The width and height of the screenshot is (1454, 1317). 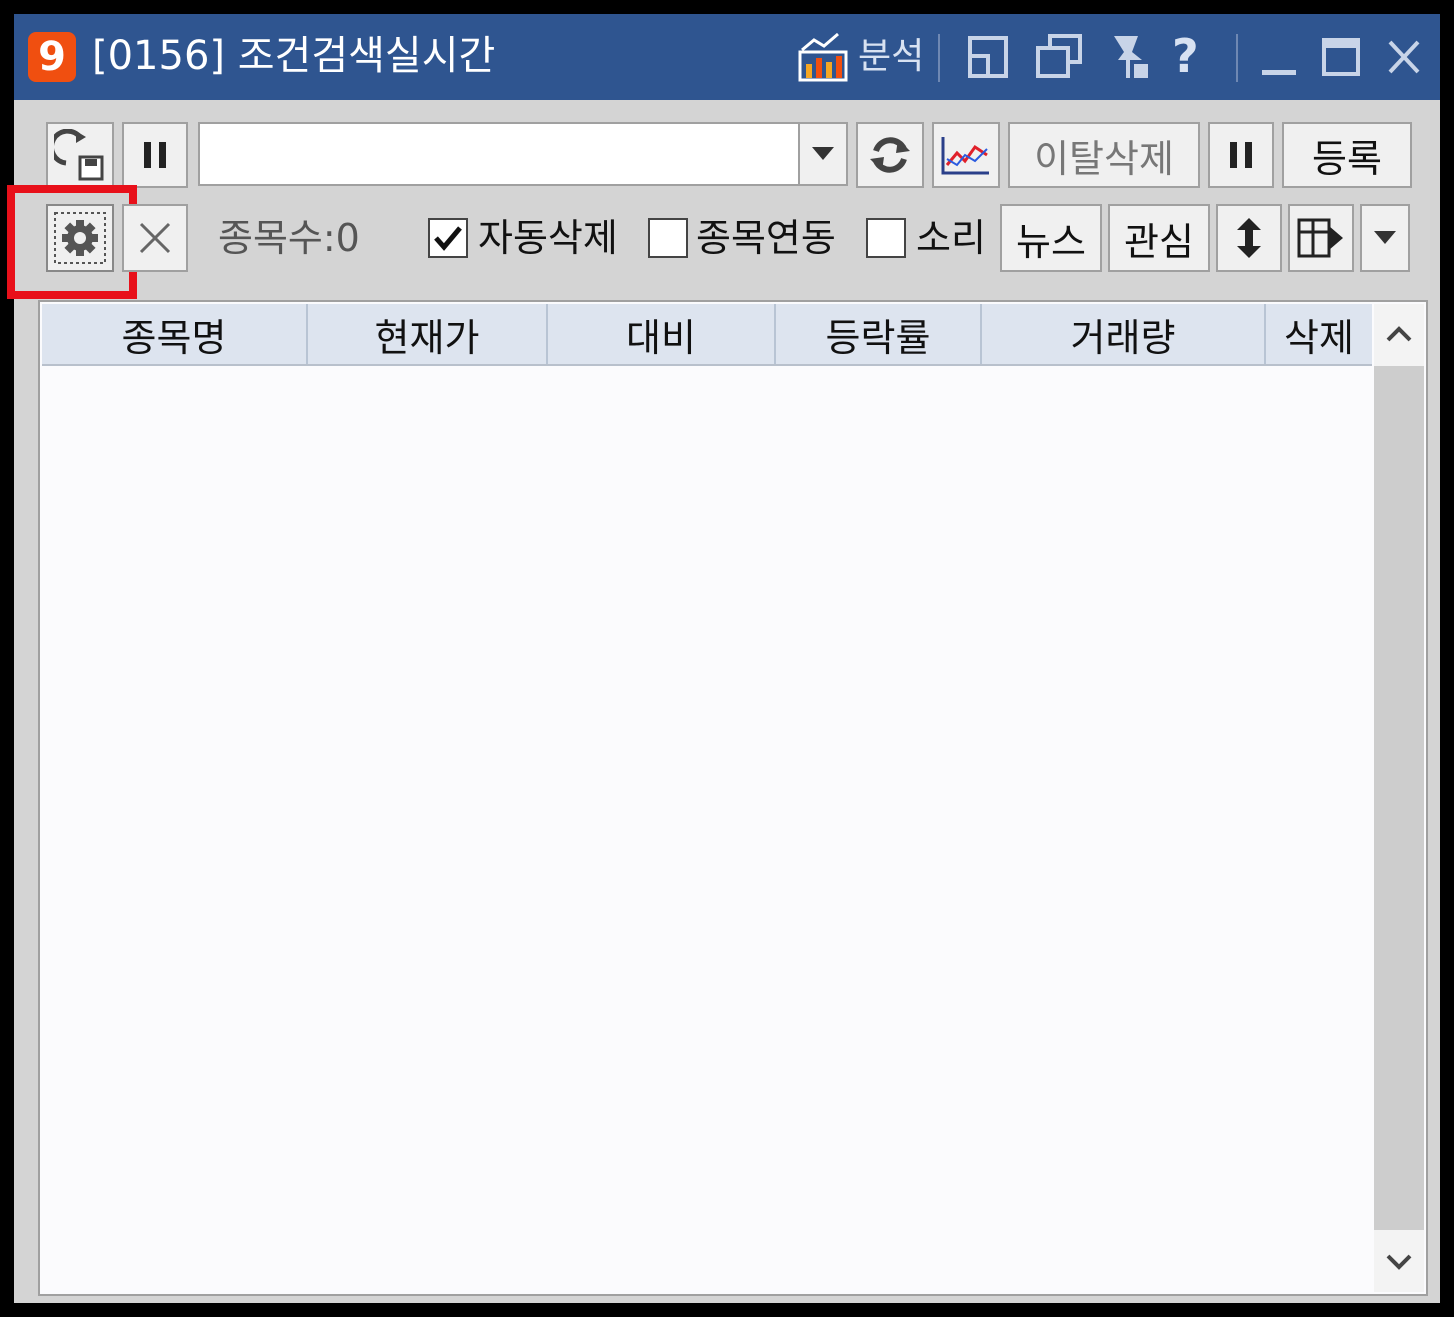 I want to click on sound-checkbox, so click(x=886, y=238).